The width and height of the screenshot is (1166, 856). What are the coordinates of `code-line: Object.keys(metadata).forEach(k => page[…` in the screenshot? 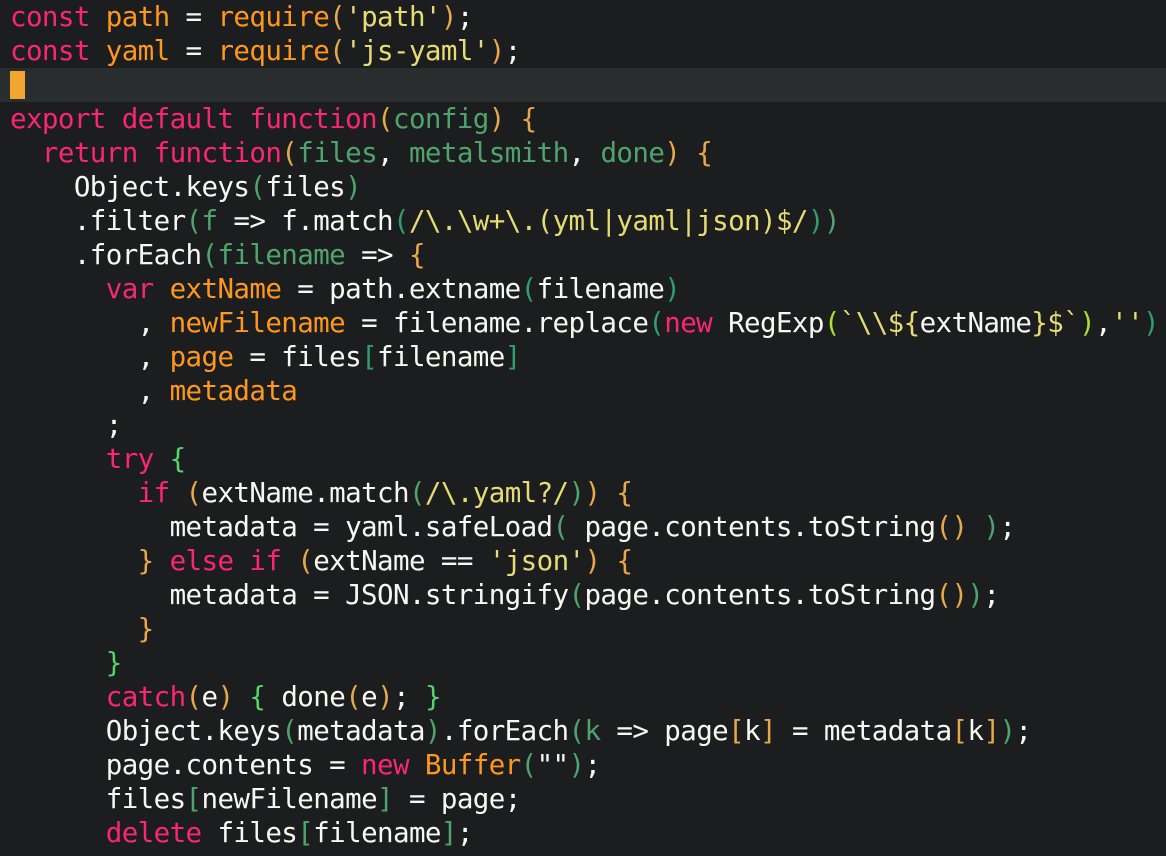 It's located at (583, 731).